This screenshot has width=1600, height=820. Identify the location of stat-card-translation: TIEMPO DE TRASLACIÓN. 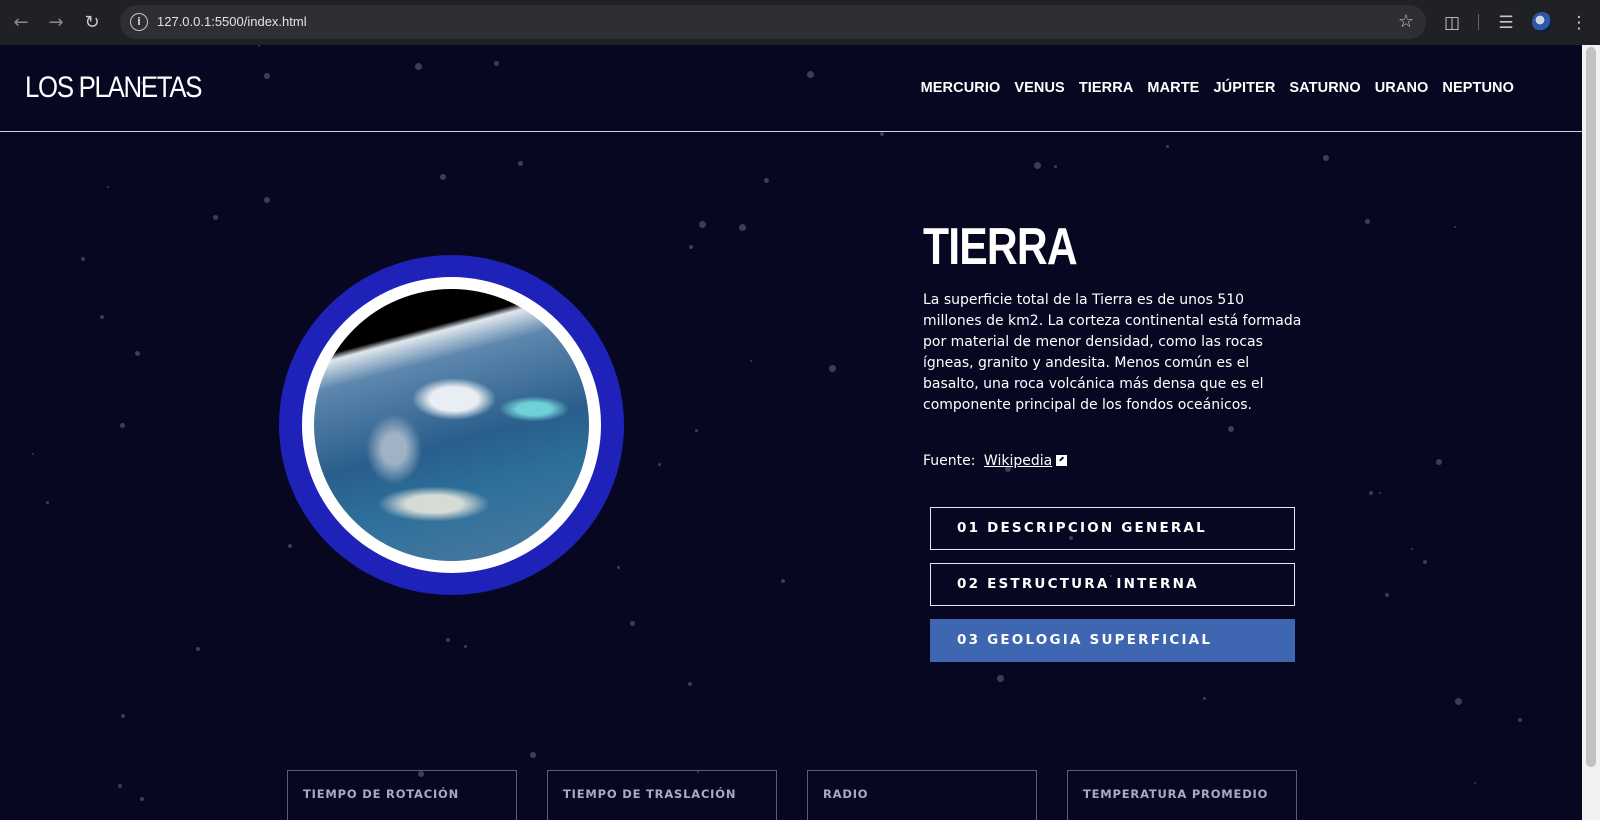
(662, 795).